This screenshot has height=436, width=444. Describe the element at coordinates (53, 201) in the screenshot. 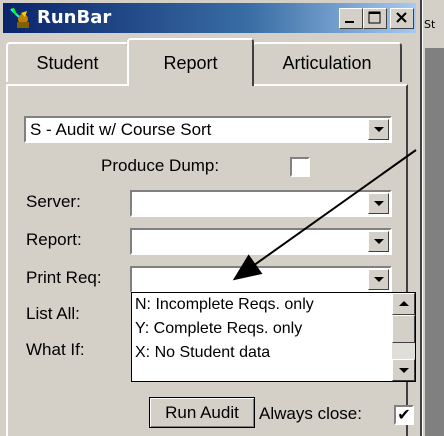

I see `server-label: Server:` at that location.